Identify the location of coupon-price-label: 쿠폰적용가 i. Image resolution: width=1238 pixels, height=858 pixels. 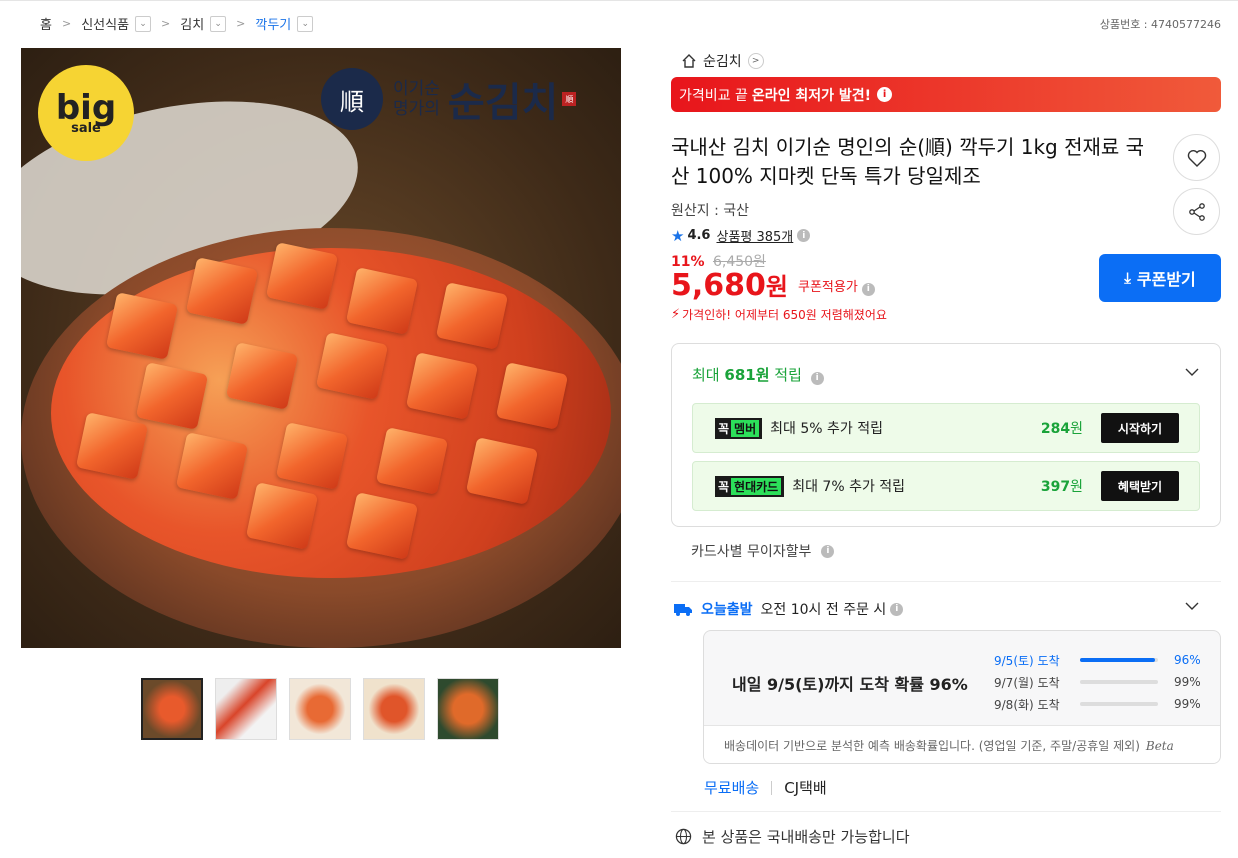
(836, 286).